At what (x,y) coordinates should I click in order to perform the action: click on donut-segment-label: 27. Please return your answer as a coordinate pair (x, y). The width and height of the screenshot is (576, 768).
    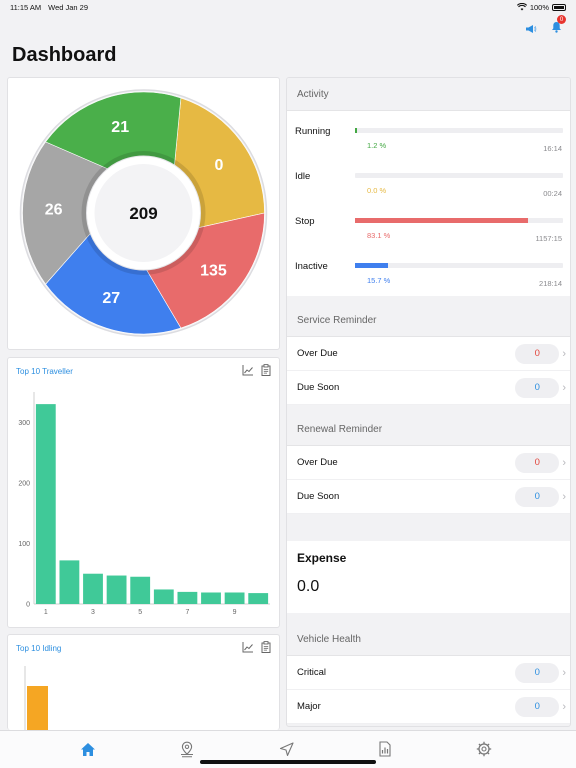
    Looking at the image, I should click on (111, 298).